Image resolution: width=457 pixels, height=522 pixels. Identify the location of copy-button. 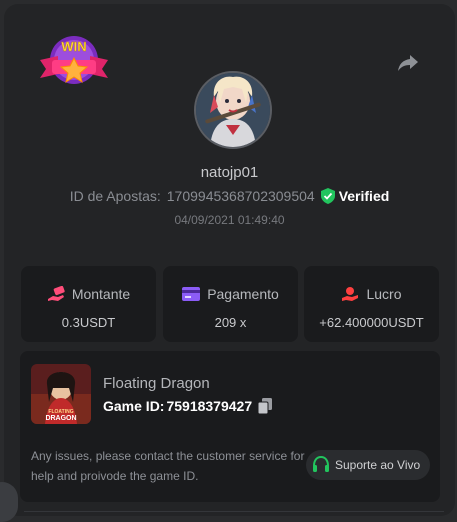
(265, 406).